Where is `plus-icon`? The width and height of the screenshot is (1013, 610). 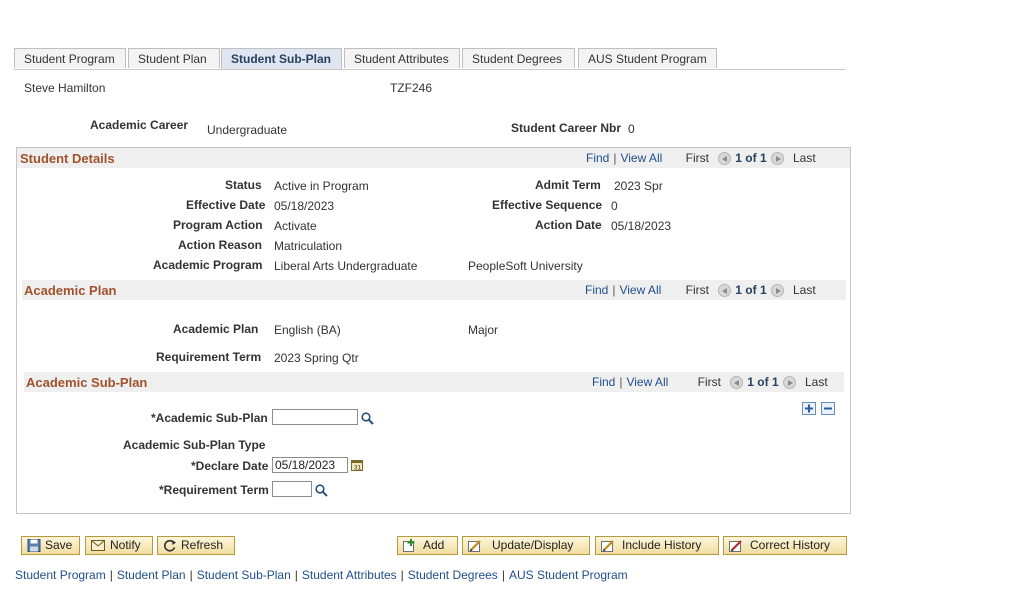 plus-icon is located at coordinates (809, 408).